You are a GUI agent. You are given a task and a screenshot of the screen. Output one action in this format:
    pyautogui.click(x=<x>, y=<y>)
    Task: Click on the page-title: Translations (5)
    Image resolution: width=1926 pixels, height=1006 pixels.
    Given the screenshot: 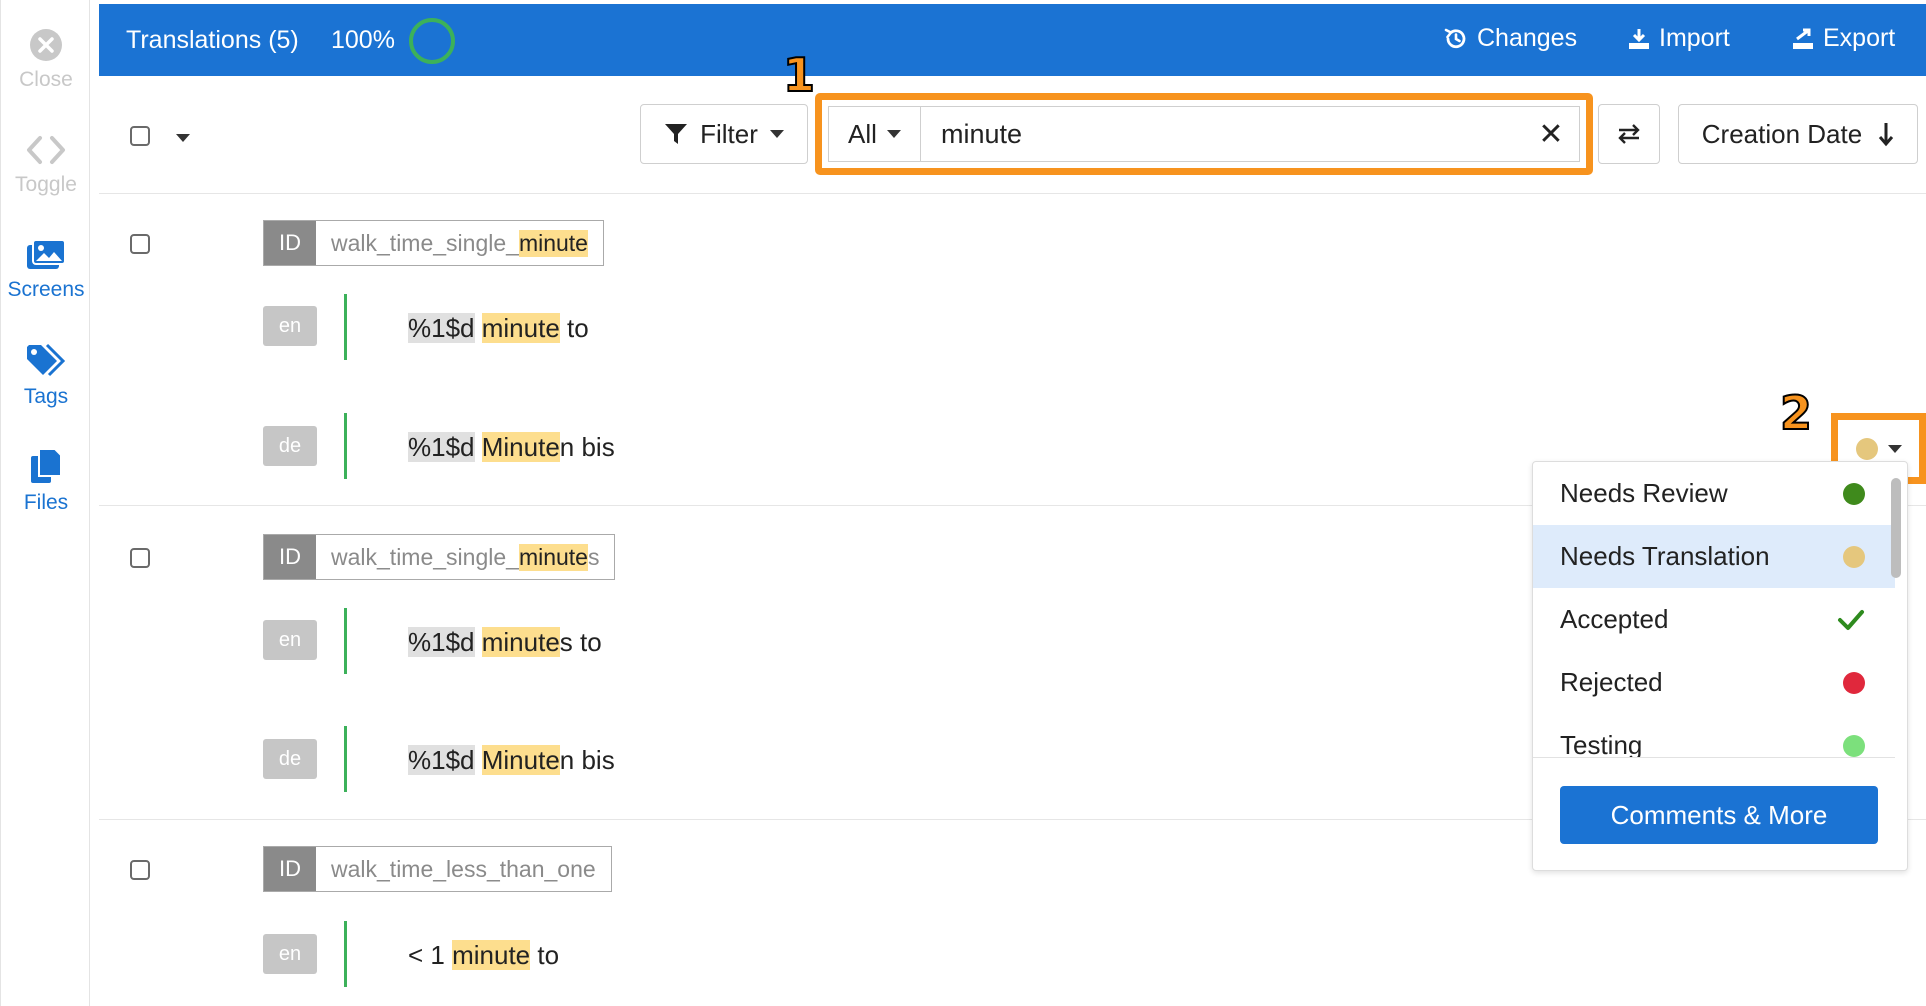 What is the action you would take?
    pyautogui.click(x=212, y=40)
    